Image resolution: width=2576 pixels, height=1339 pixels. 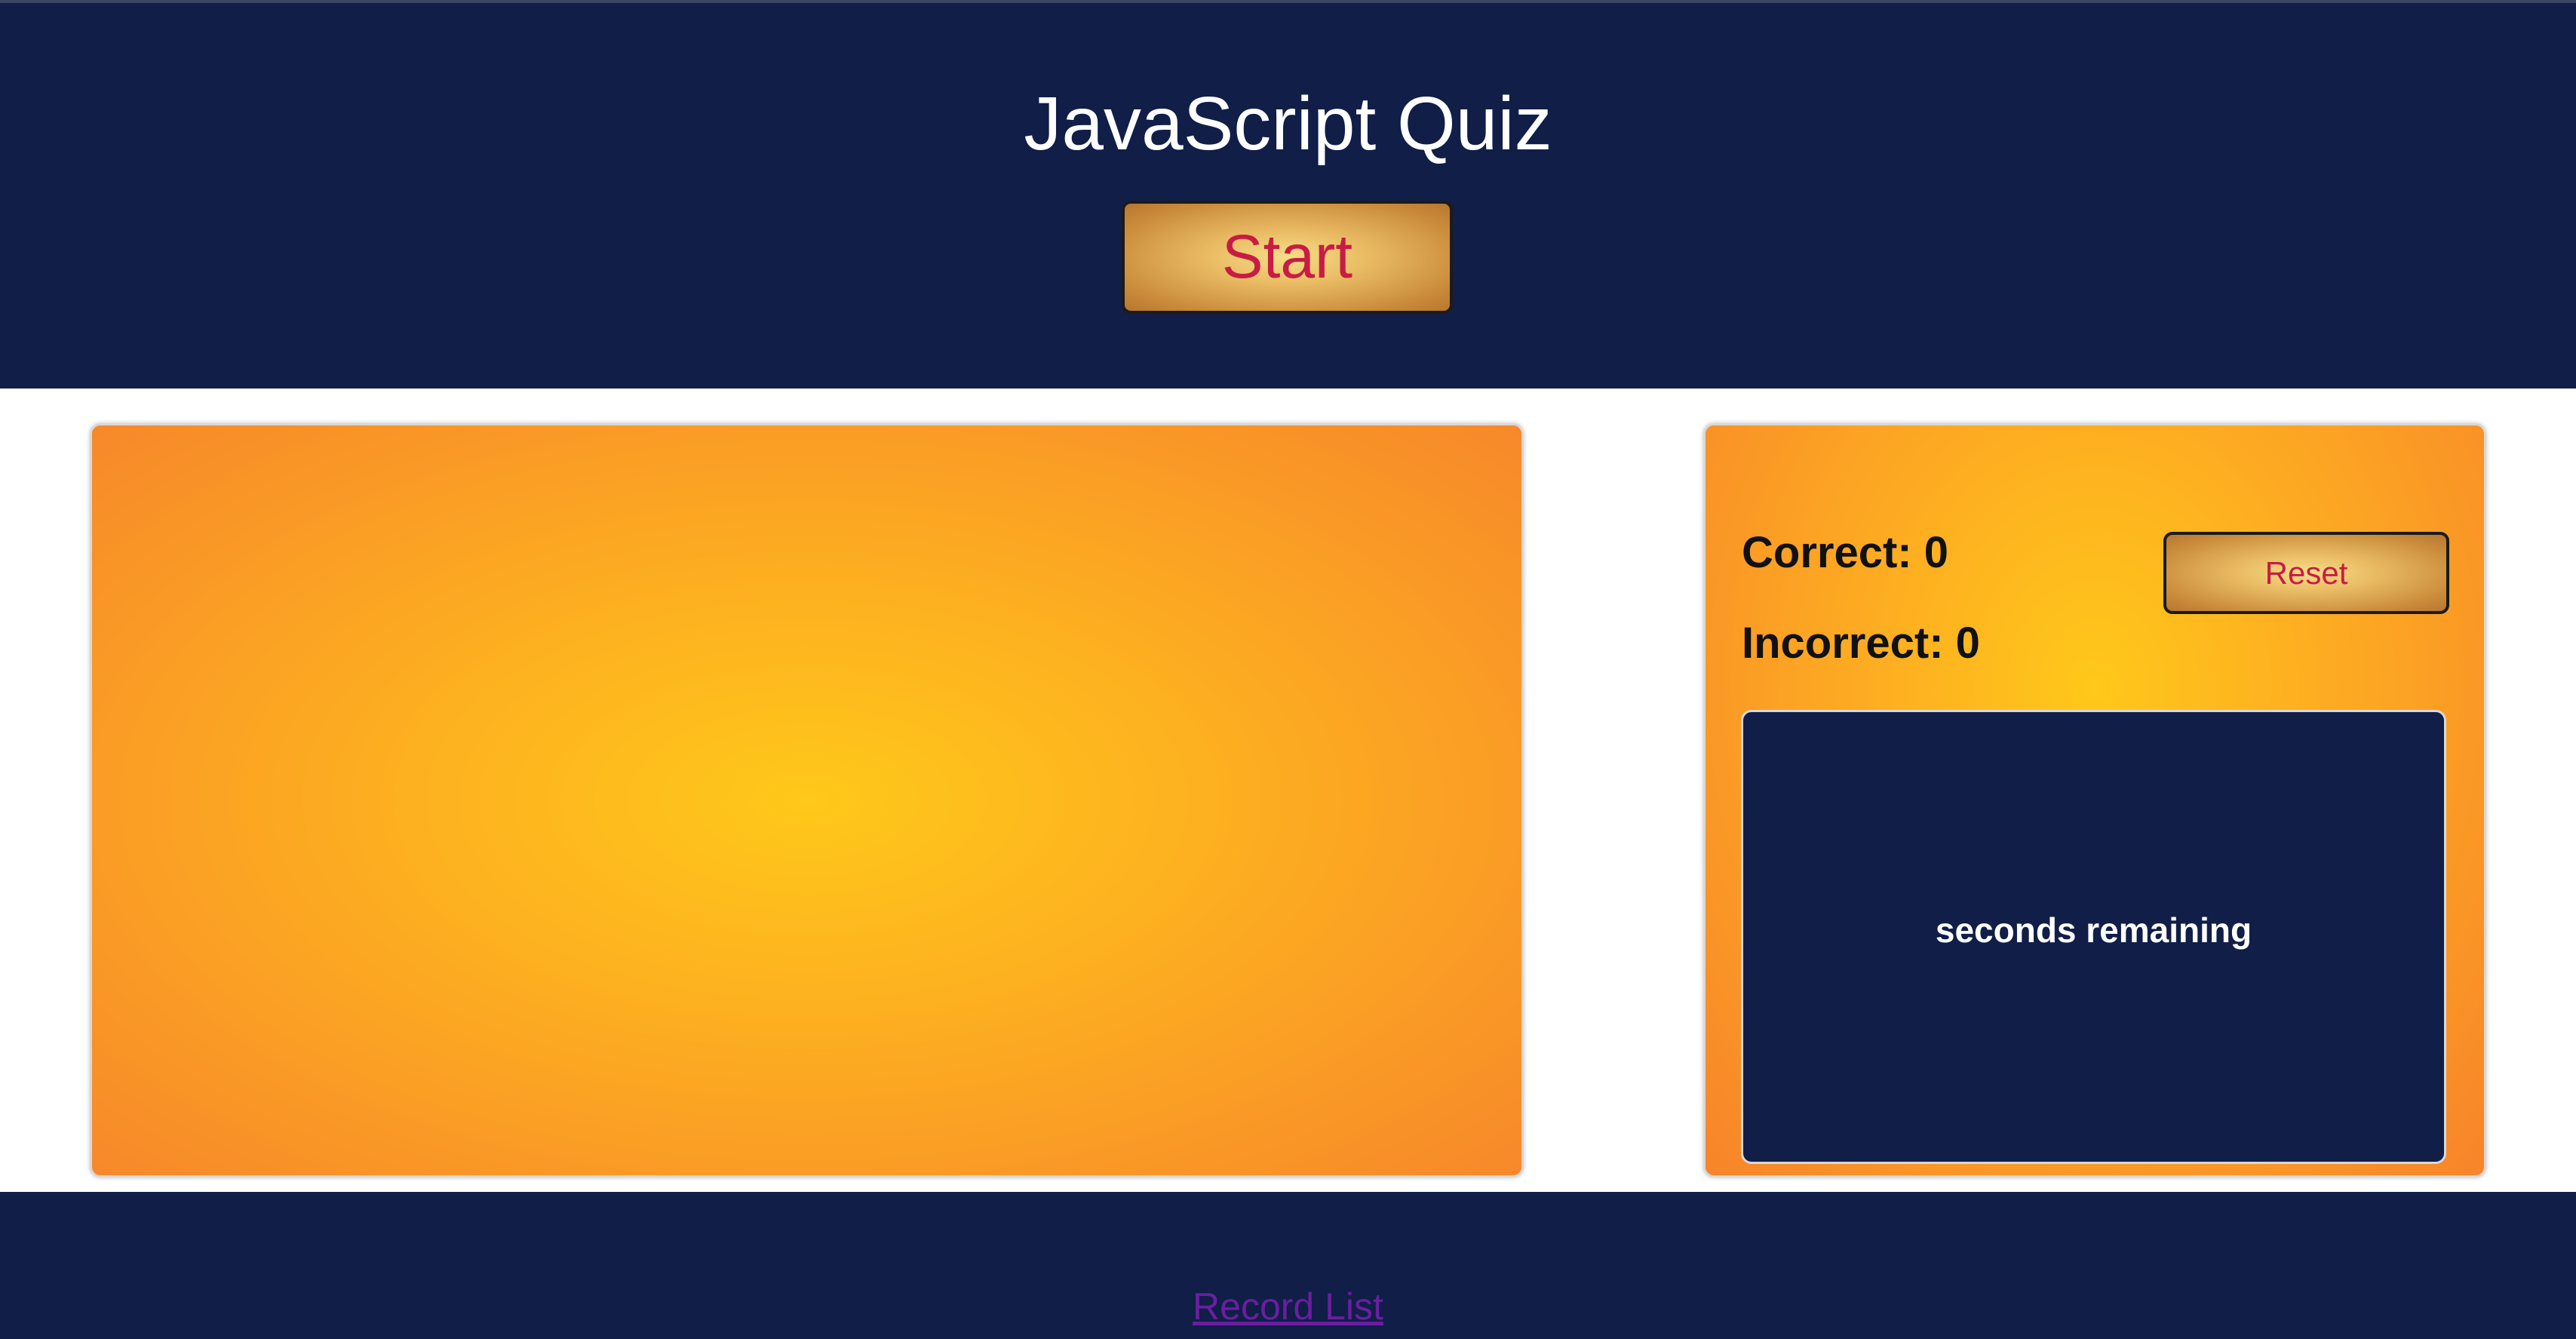 What do you see at coordinates (1288, 123) in the screenshot?
I see `page-title: JavaScript Quiz` at bounding box center [1288, 123].